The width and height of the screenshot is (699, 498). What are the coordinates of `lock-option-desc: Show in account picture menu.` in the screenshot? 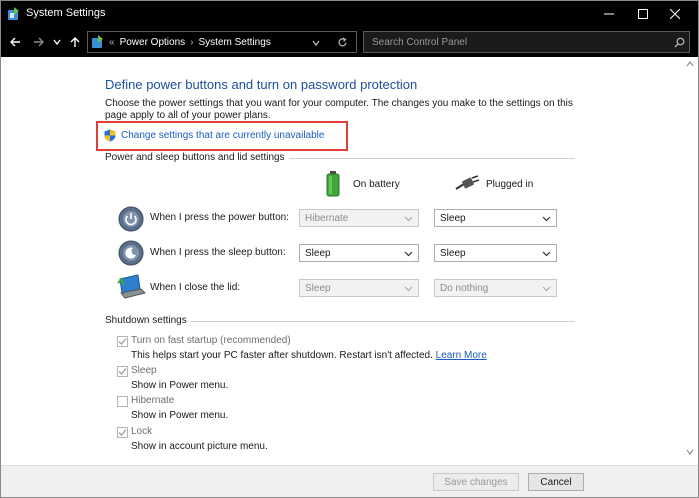 It's located at (199, 446).